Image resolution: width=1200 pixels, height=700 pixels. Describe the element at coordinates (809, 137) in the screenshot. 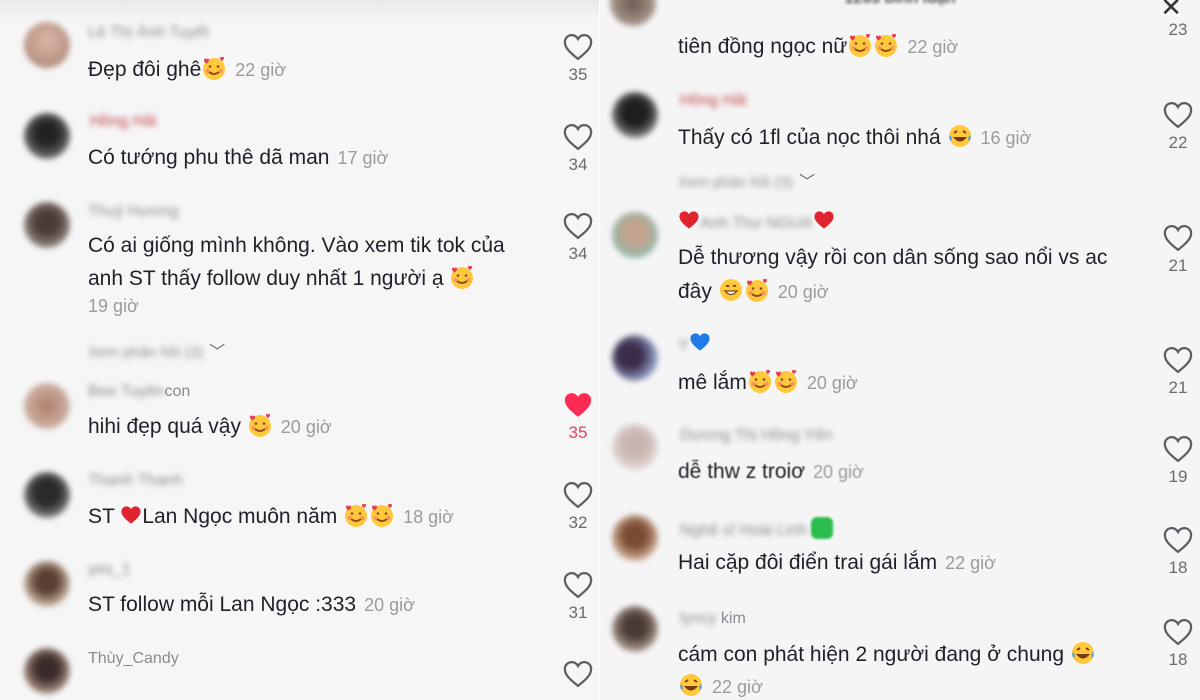

I see `comment-body: Thấy có 1fl của nọc thôi nhá` at that location.